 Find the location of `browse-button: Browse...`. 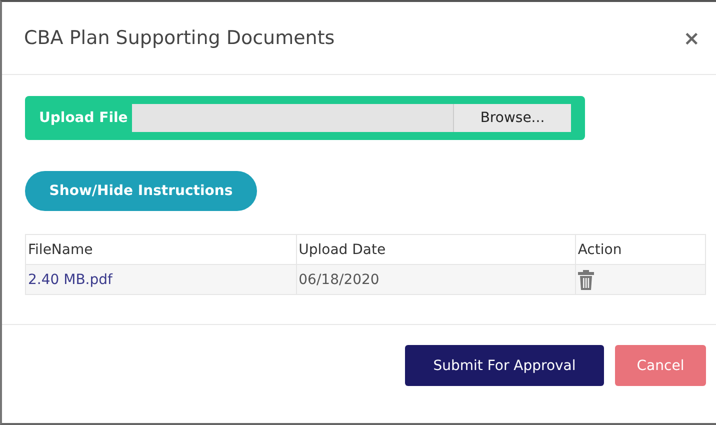

browse-button: Browse... is located at coordinates (512, 118).